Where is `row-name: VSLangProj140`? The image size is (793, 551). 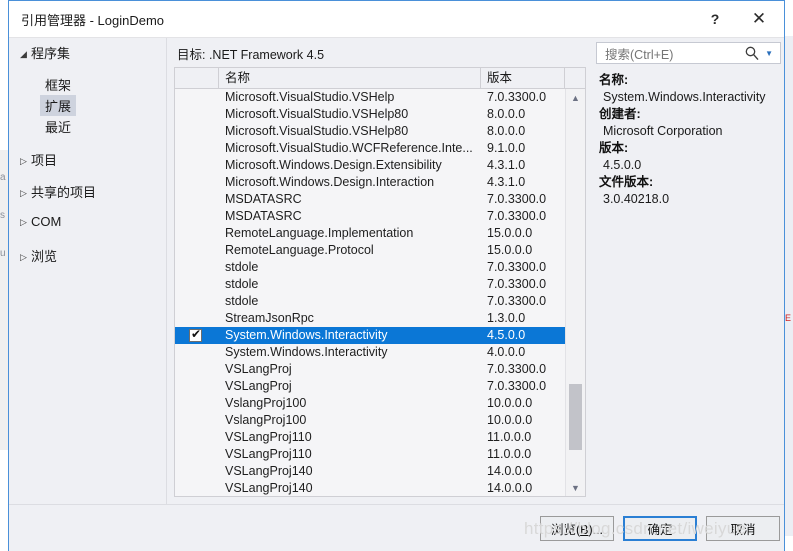
row-name: VSLangProj140 is located at coordinates (269, 471).